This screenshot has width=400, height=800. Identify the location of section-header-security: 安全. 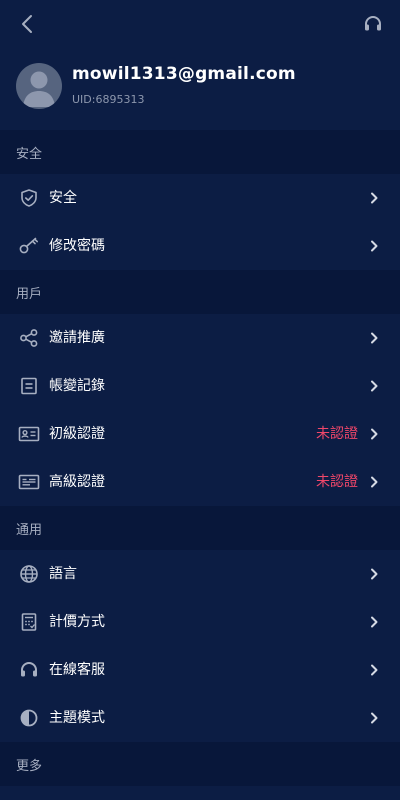
(200, 152).